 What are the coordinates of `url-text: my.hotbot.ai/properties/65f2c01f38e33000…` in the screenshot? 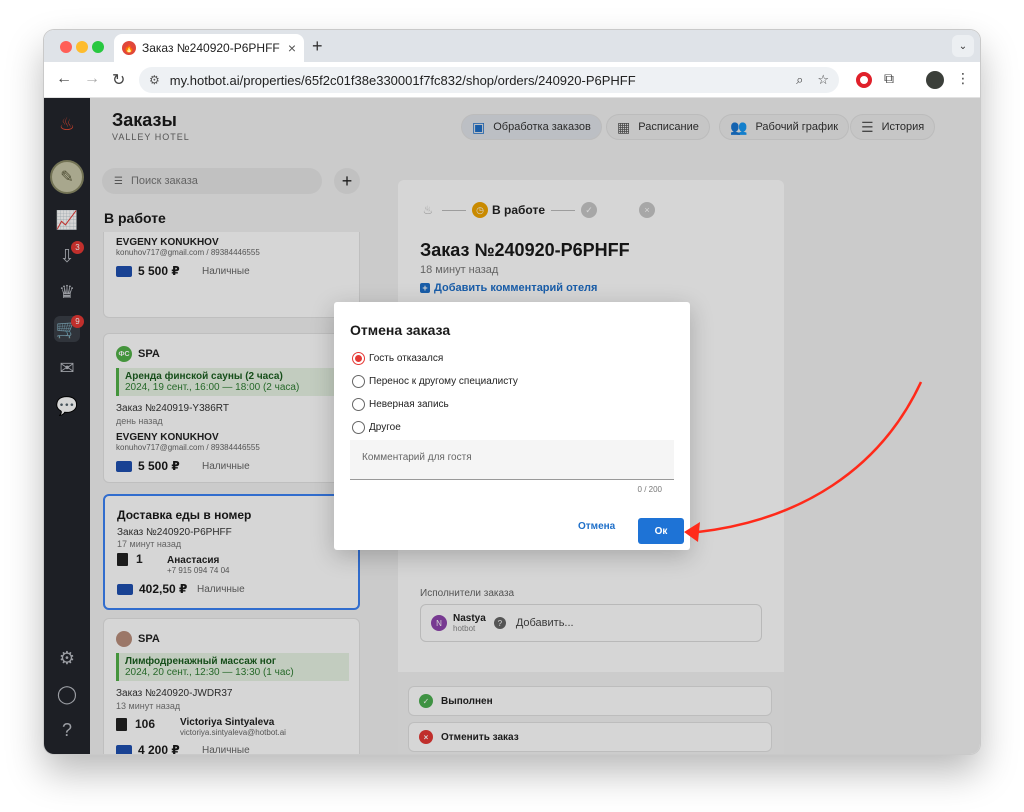 It's located at (402, 80).